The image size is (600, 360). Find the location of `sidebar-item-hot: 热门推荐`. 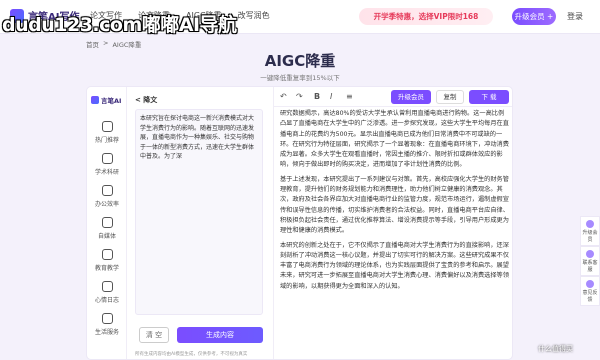

sidebar-item-hot: 热门推荐 is located at coordinates (107, 132).